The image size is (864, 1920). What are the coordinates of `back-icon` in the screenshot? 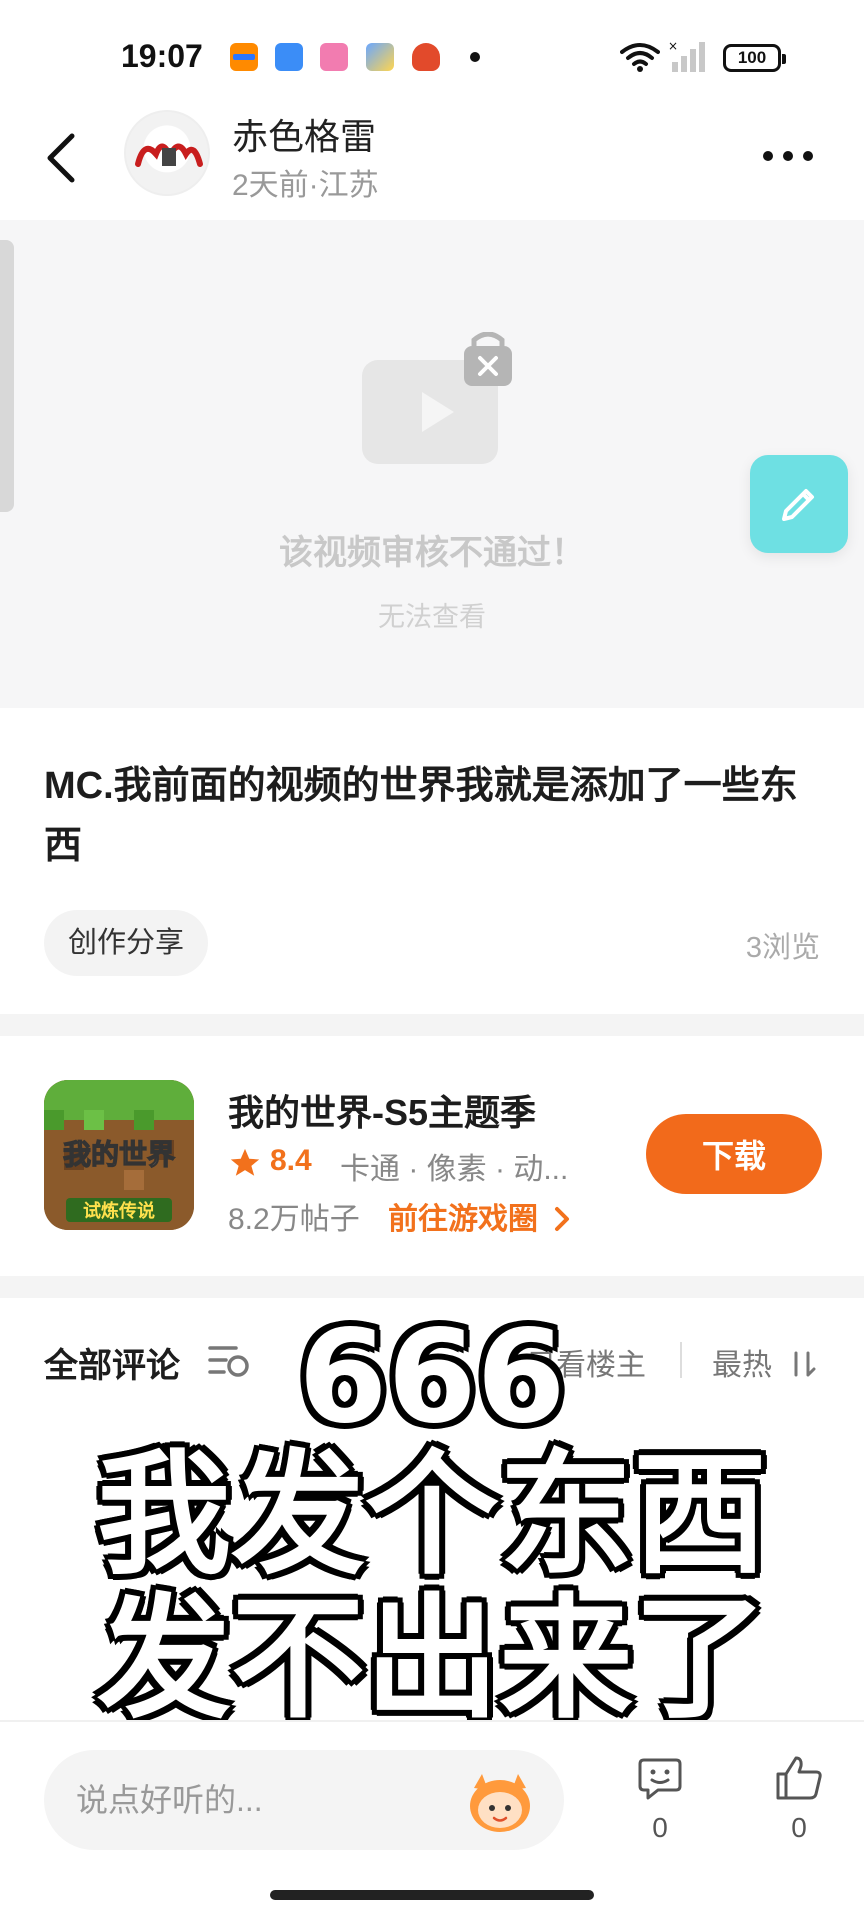 It's located at (63, 158).